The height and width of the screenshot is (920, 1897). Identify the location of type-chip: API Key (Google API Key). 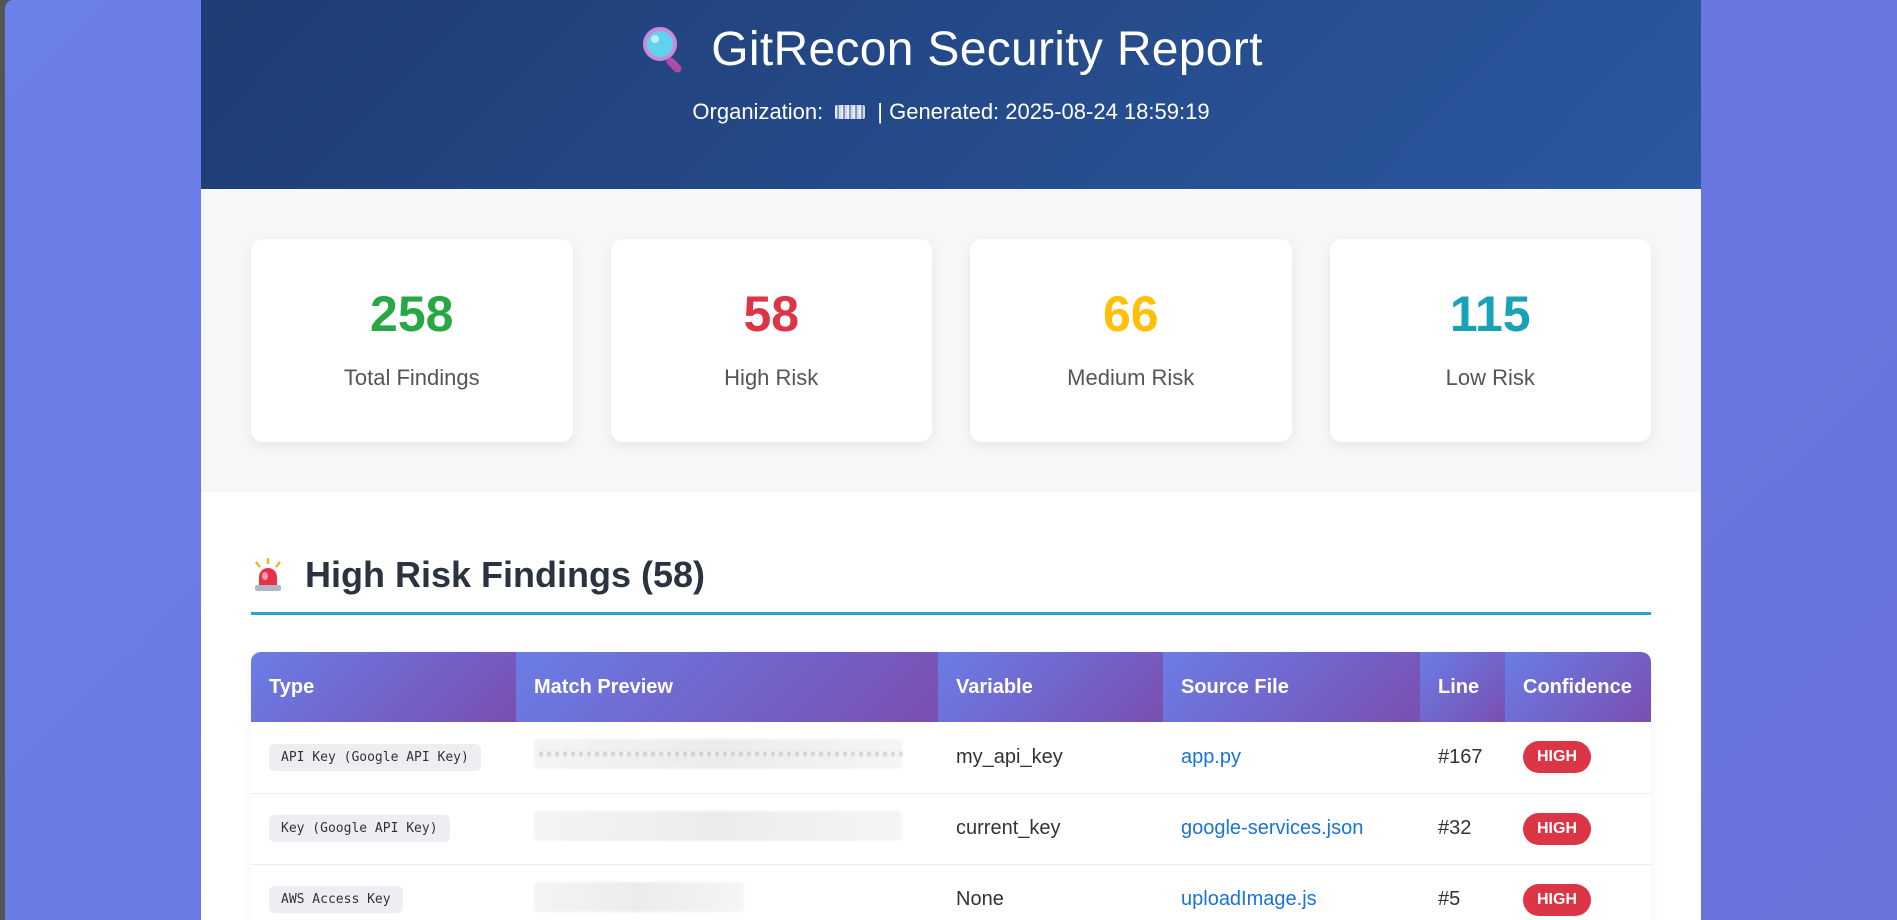
(375, 757).